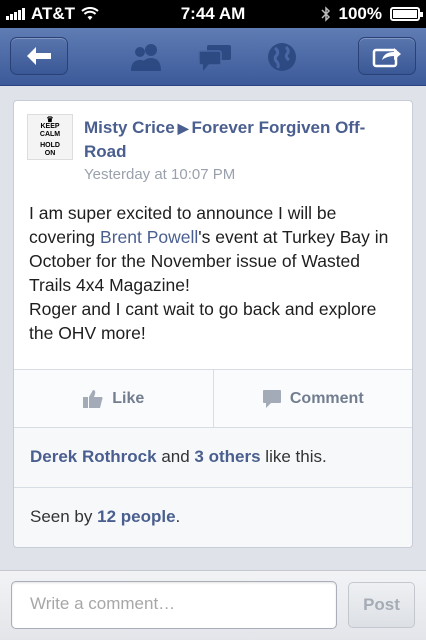 The image size is (426, 640). Describe the element at coordinates (128, 398) in the screenshot. I see `like-label: Like` at that location.